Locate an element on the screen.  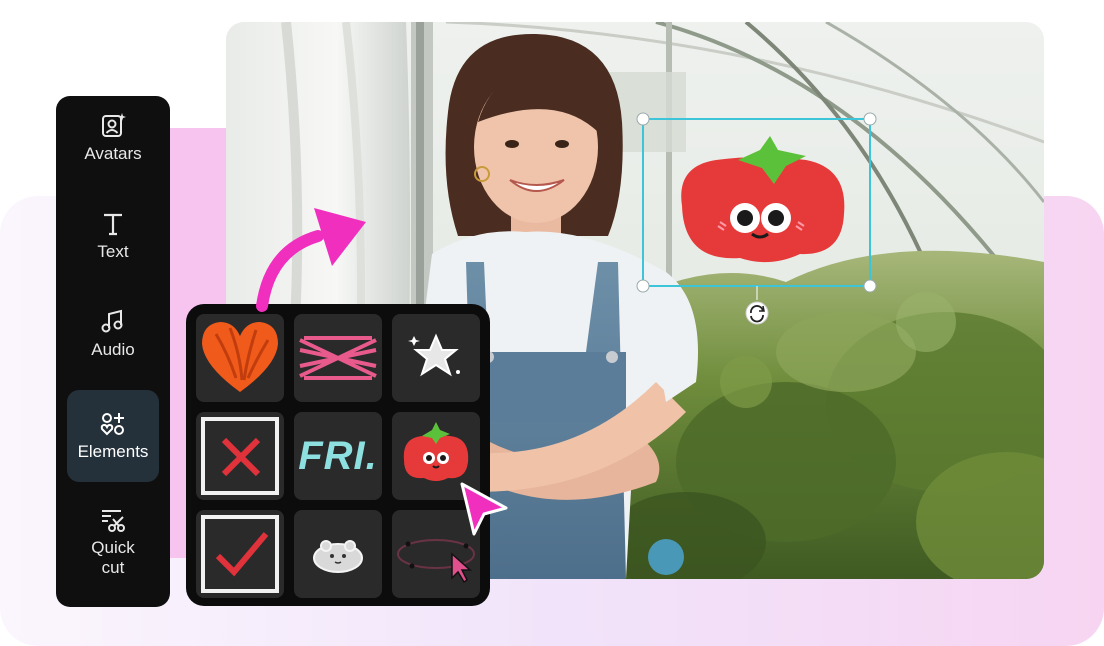
sidebar-item-label: Quick cut is located at coordinates (113, 557).